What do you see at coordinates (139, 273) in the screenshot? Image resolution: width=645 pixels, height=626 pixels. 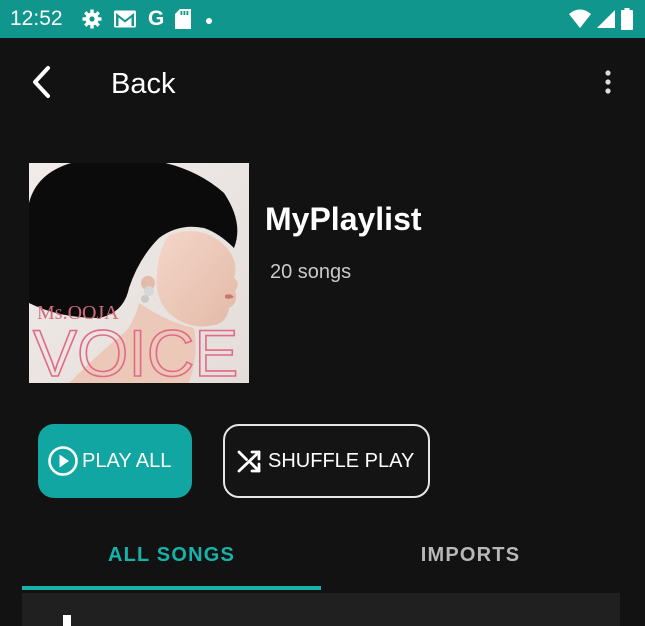 I see `album-art: Ms.OOJA VOICE` at bounding box center [139, 273].